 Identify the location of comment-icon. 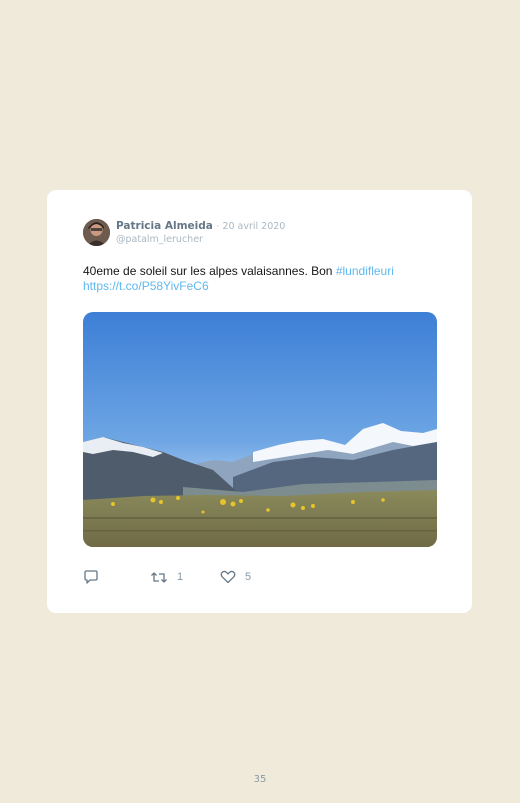
(91, 577).